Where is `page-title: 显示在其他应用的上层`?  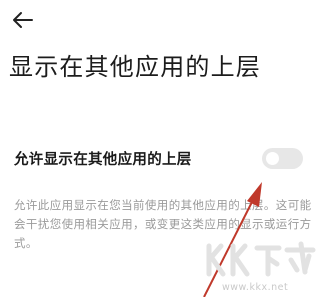
page-title: 显示在其他应用的上层 is located at coordinates (135, 67).